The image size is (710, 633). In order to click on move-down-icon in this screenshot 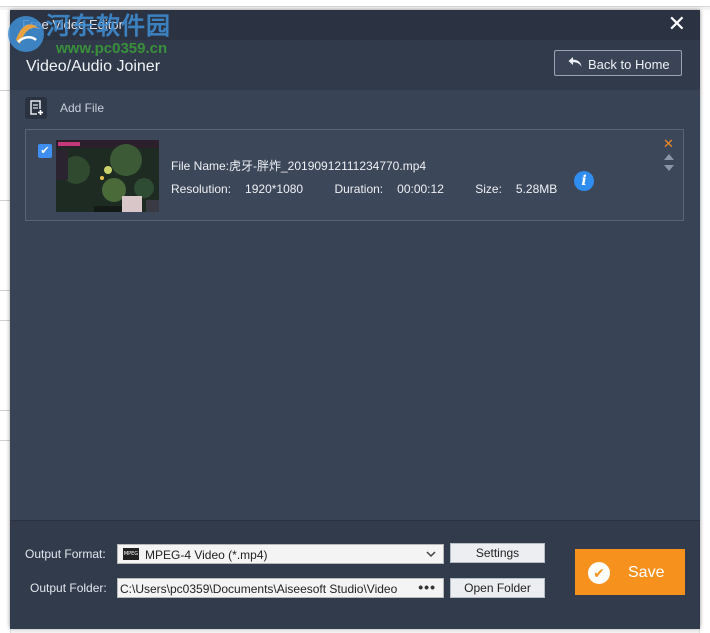, I will do `click(669, 168)`.